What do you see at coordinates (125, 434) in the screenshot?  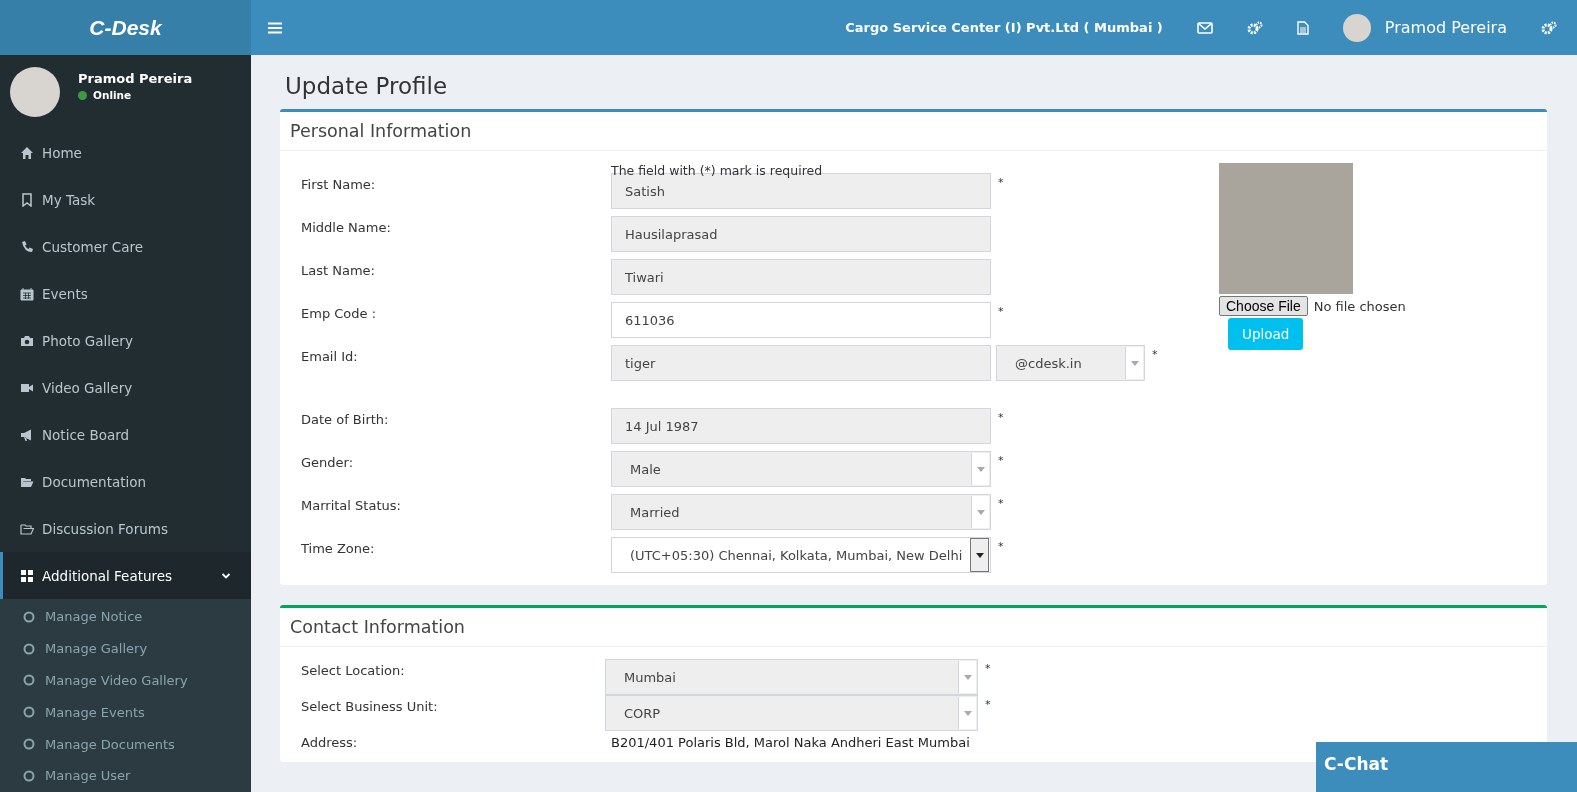 I see `sidebar-item: Notice Board` at bounding box center [125, 434].